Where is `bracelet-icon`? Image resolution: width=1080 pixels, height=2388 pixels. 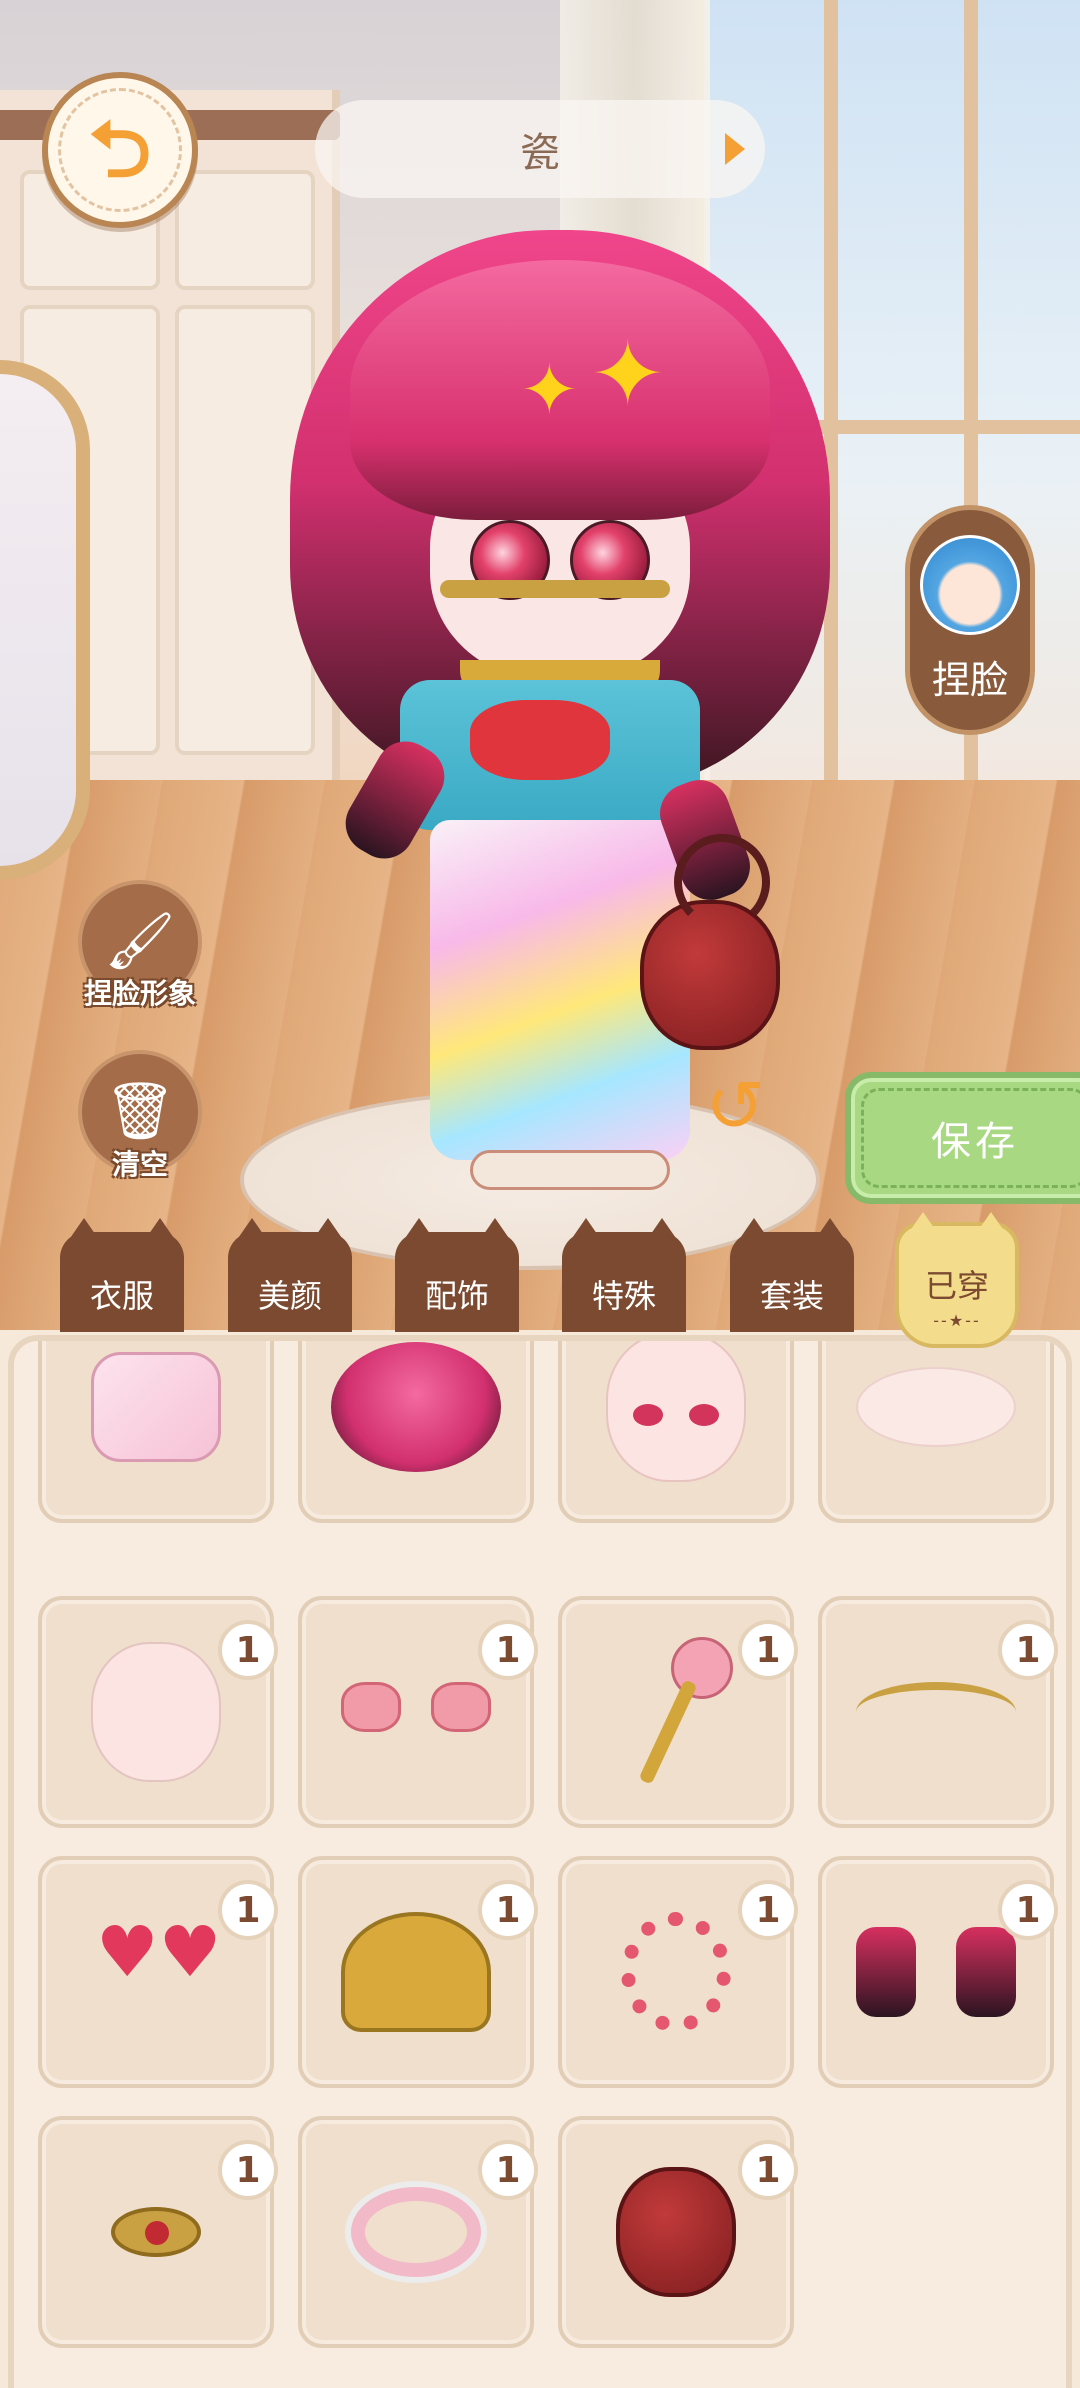 bracelet-icon is located at coordinates (416, 2232).